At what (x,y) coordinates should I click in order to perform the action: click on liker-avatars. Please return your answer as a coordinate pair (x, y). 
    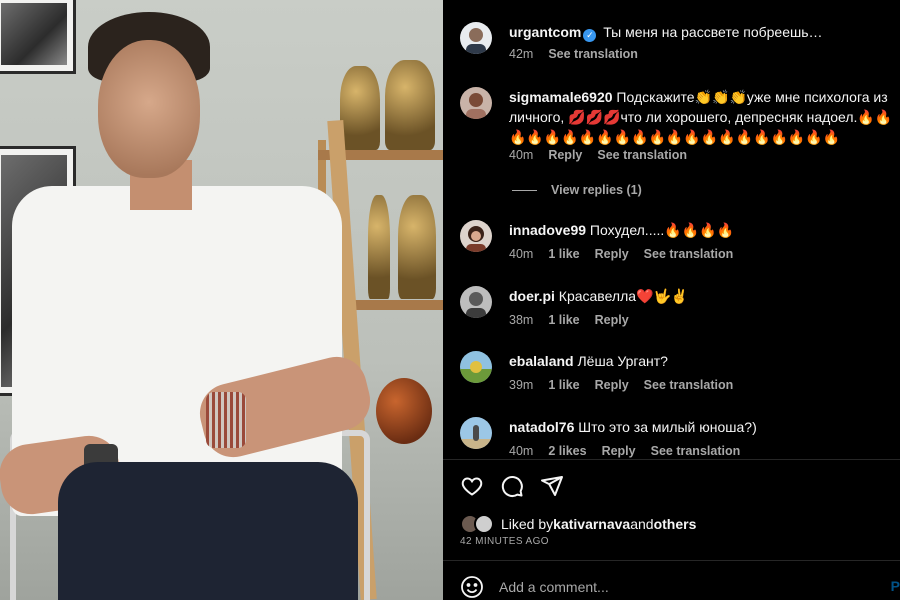
    Looking at the image, I should click on (478, 524).